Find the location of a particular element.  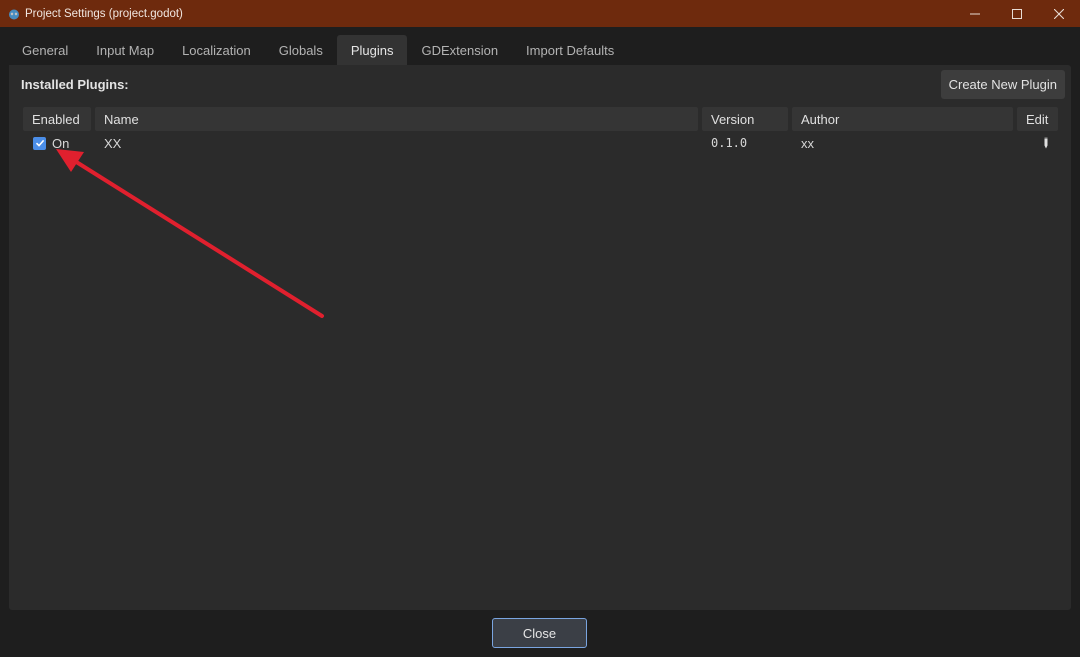

checkmark-icon is located at coordinates (39, 143).